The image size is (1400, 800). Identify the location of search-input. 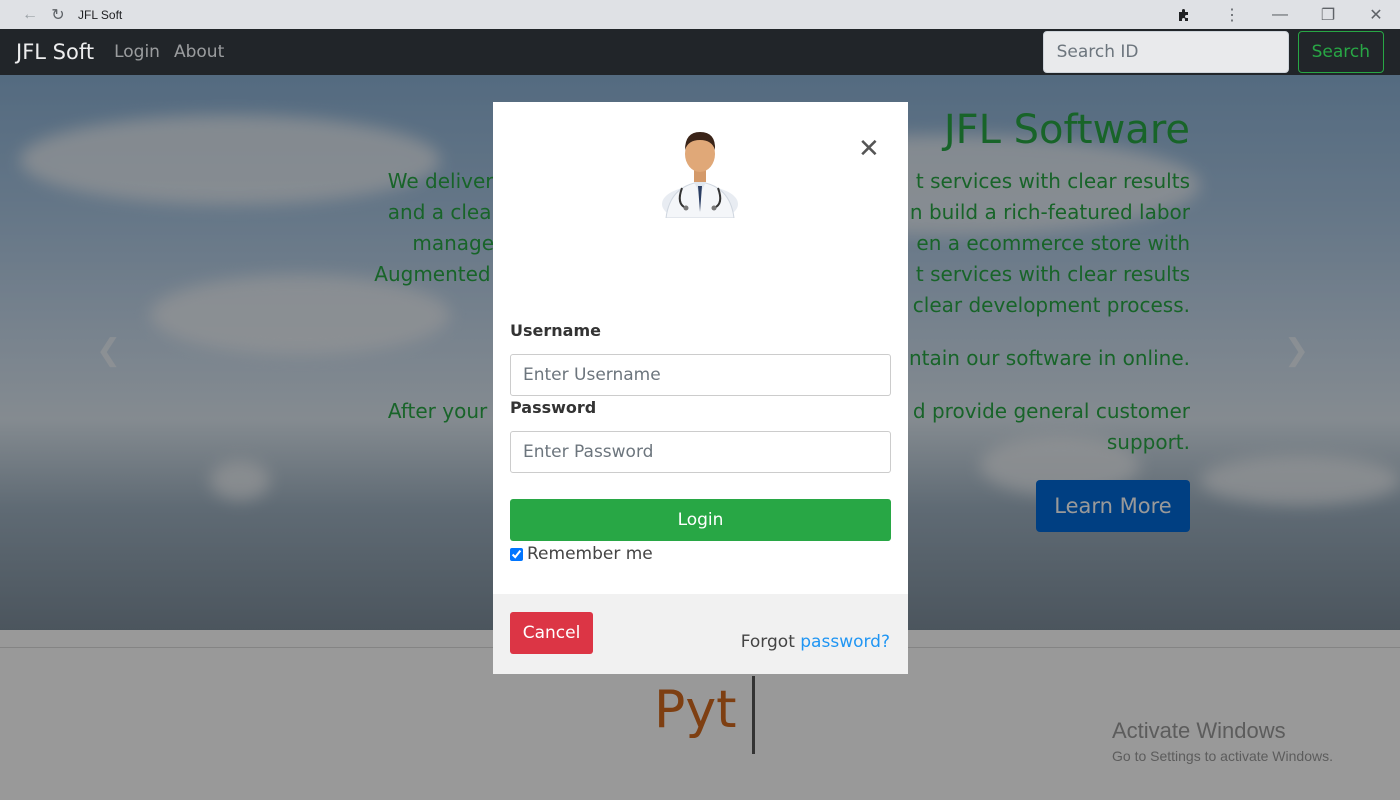
(1165, 52).